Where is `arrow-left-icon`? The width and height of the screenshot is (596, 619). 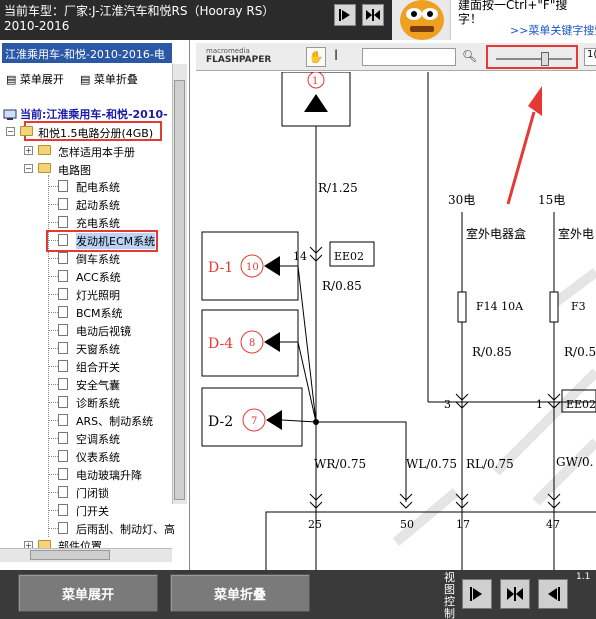
arrow-left-icon is located at coordinates (554, 594).